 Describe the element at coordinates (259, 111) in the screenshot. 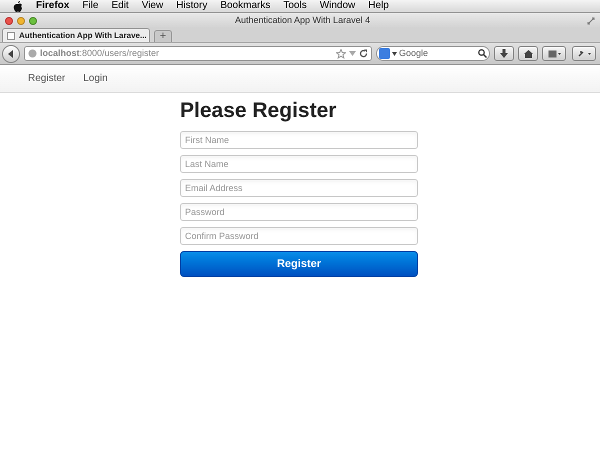

I see `page-heading: Please Register` at that location.